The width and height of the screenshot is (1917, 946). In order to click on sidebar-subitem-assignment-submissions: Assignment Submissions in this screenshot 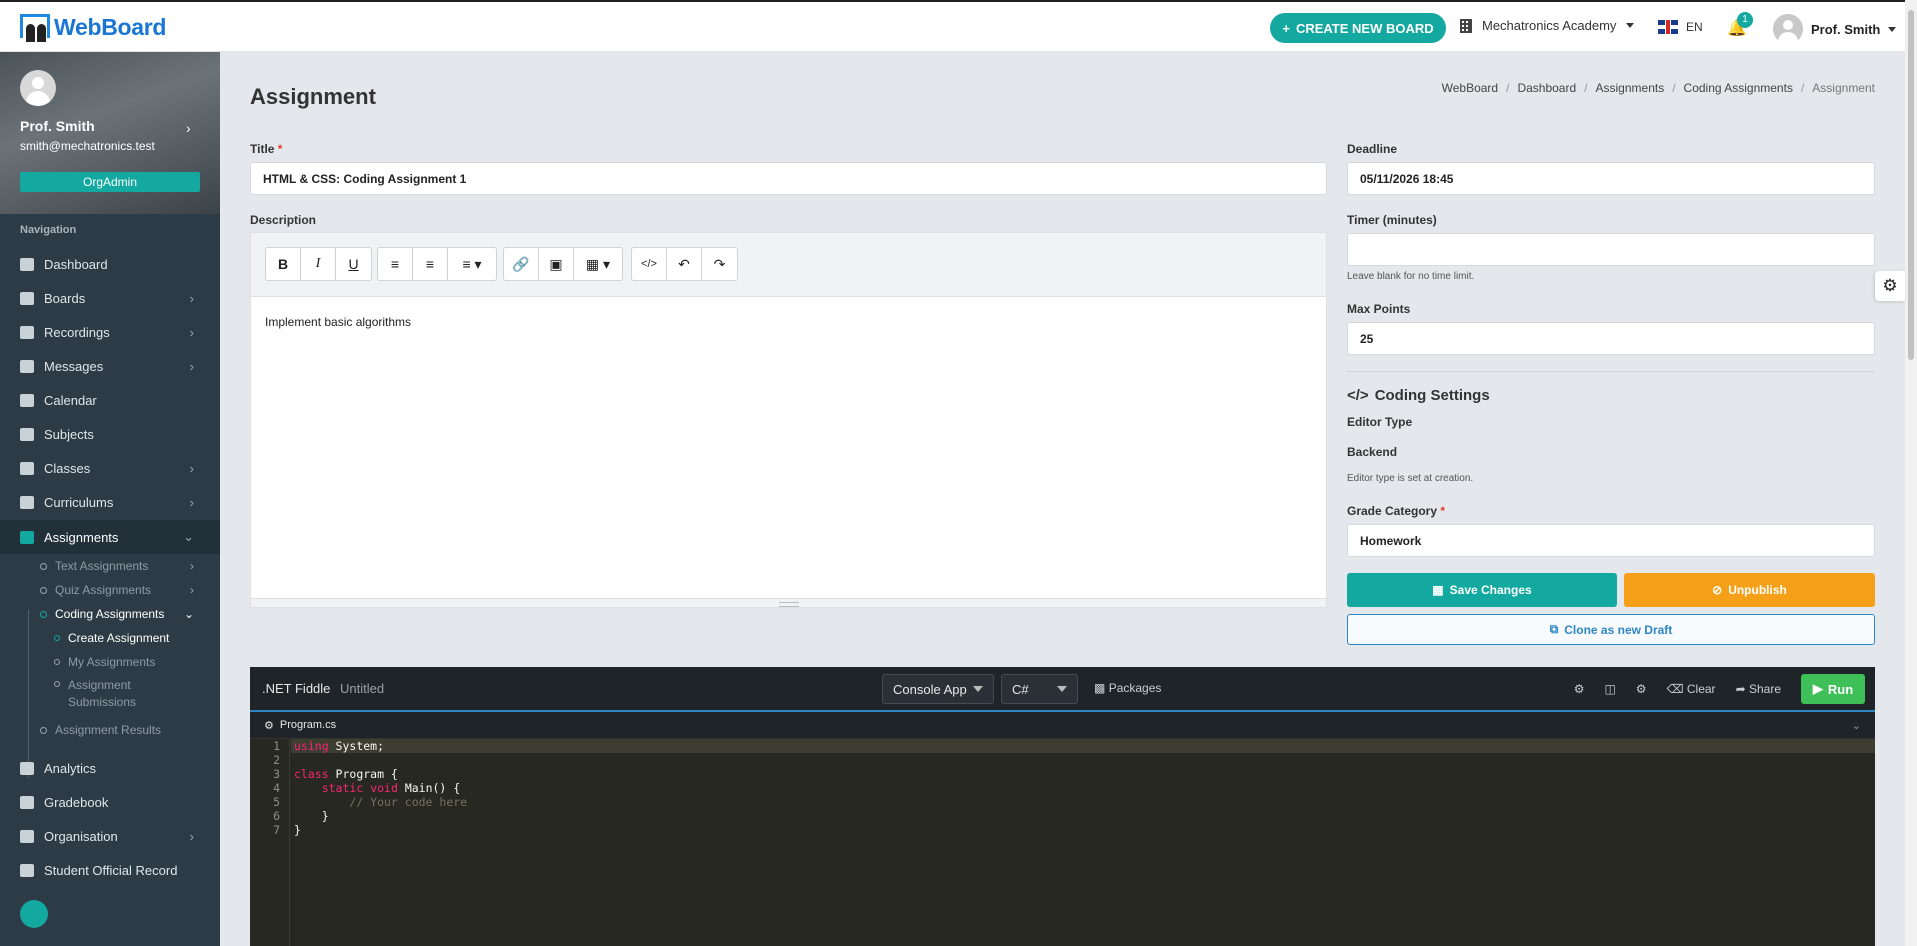, I will do `click(110, 693)`.